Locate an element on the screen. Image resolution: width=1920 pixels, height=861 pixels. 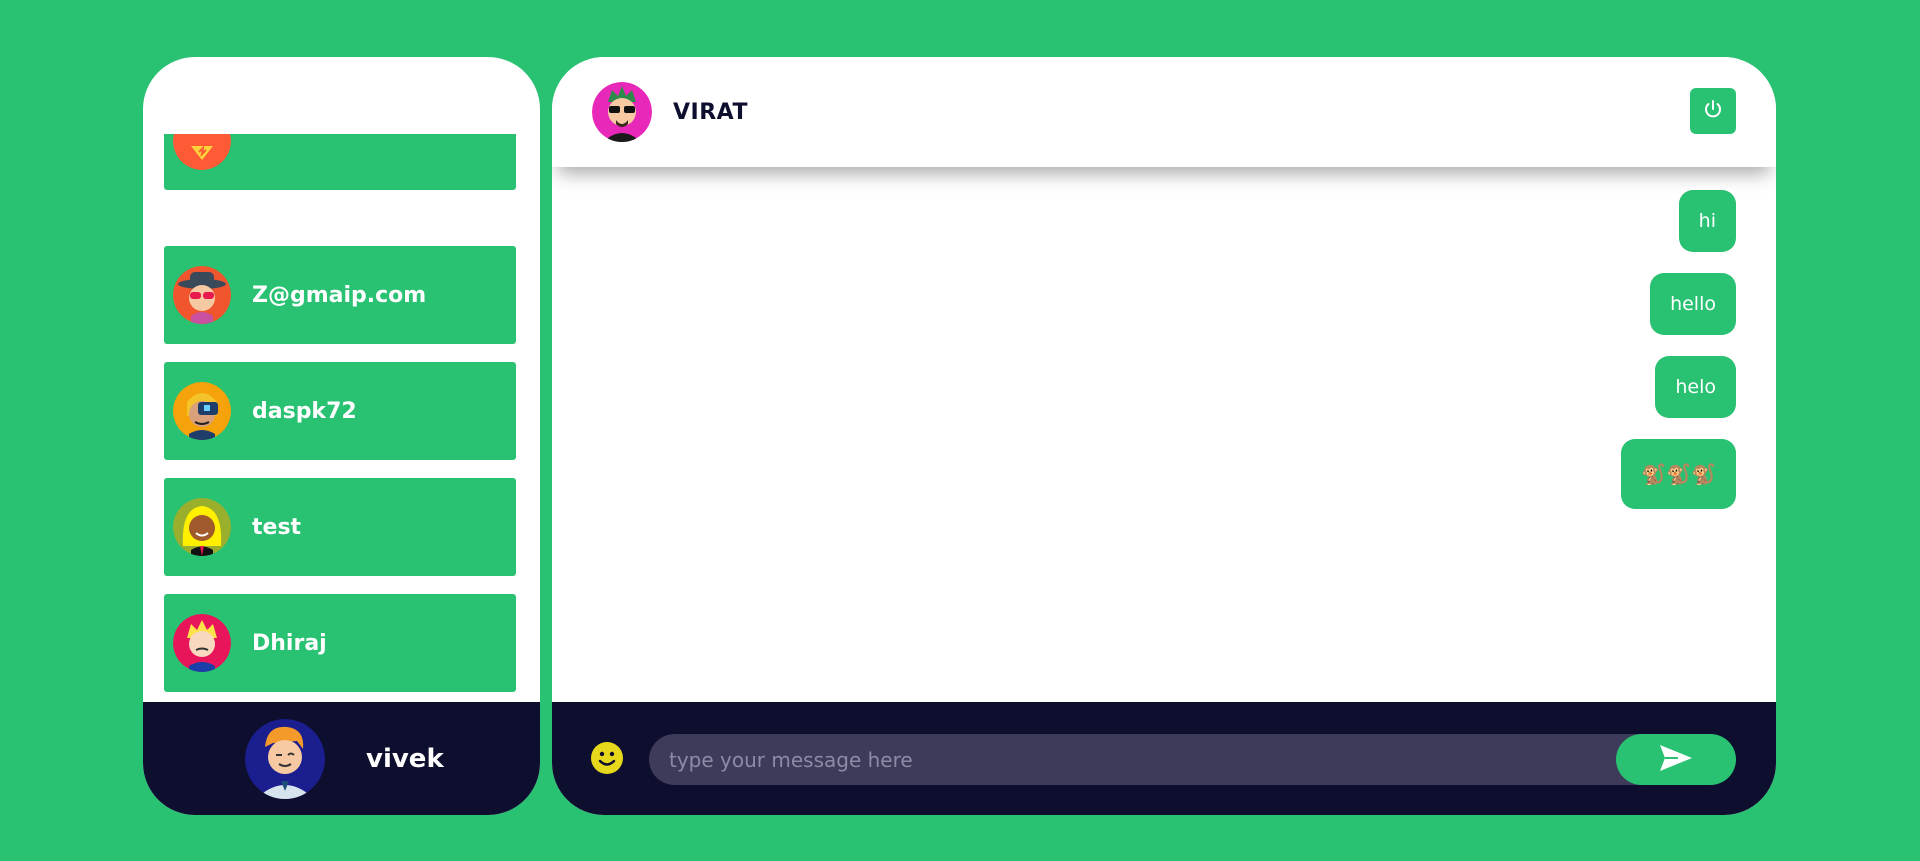
contact-item: test is located at coordinates (340, 527).